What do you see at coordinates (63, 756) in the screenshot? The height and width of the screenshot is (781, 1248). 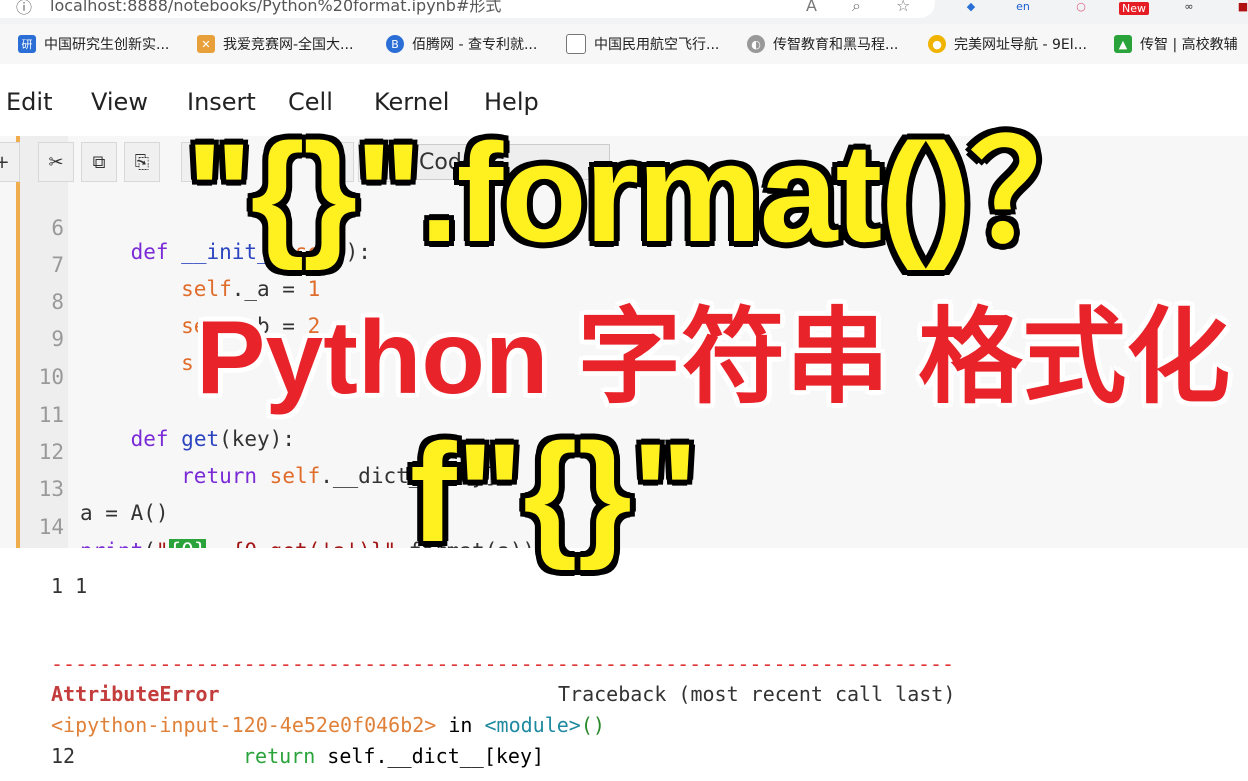 I see `tb-line-number: 12` at bounding box center [63, 756].